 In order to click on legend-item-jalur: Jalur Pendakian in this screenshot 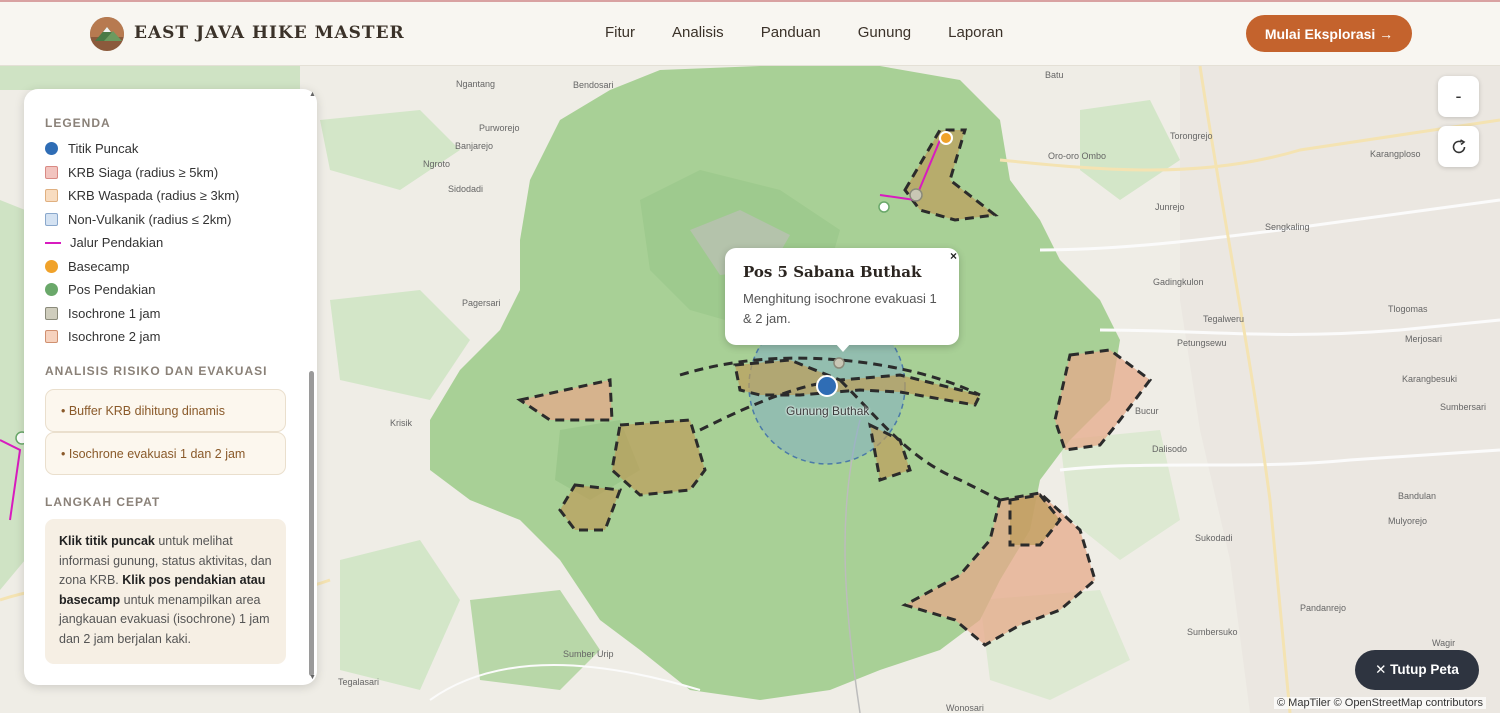, I will do `click(104, 242)`.